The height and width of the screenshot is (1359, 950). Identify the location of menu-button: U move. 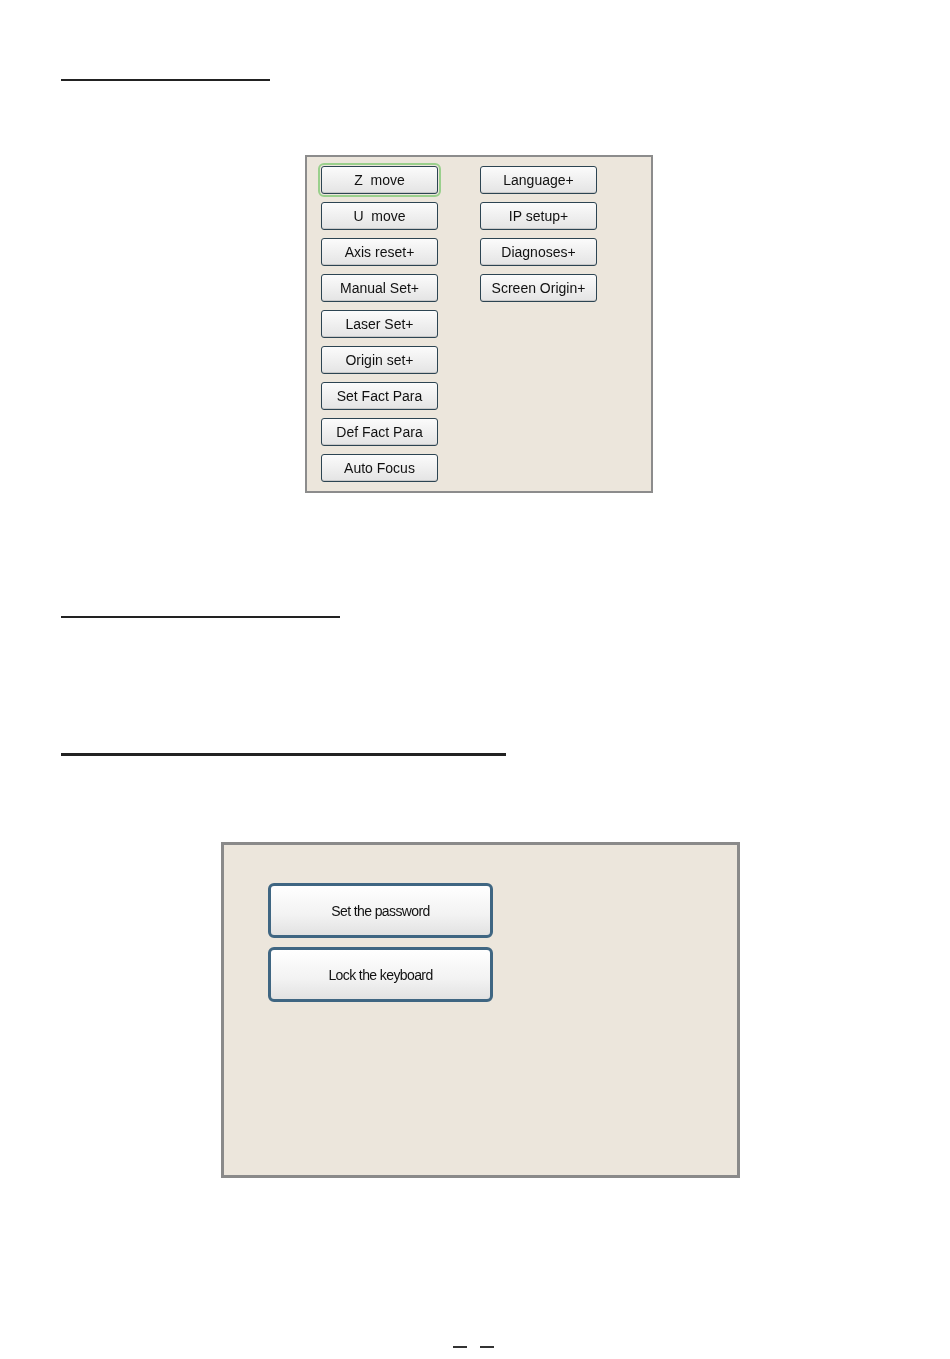
(379, 216).